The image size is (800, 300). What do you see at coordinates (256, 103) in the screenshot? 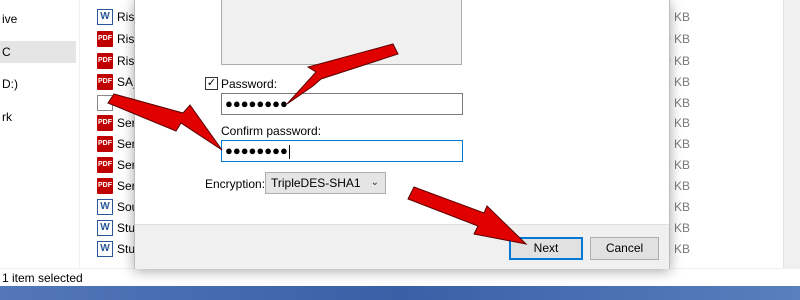
I see `password-value: ●●●●●●●●` at bounding box center [256, 103].